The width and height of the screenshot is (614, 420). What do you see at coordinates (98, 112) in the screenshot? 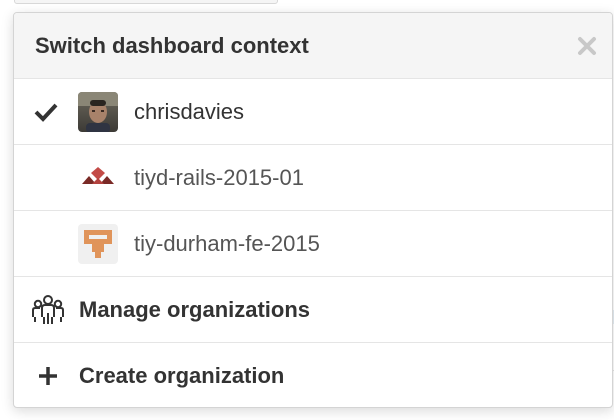
I see `user-photo-avatar` at bounding box center [98, 112].